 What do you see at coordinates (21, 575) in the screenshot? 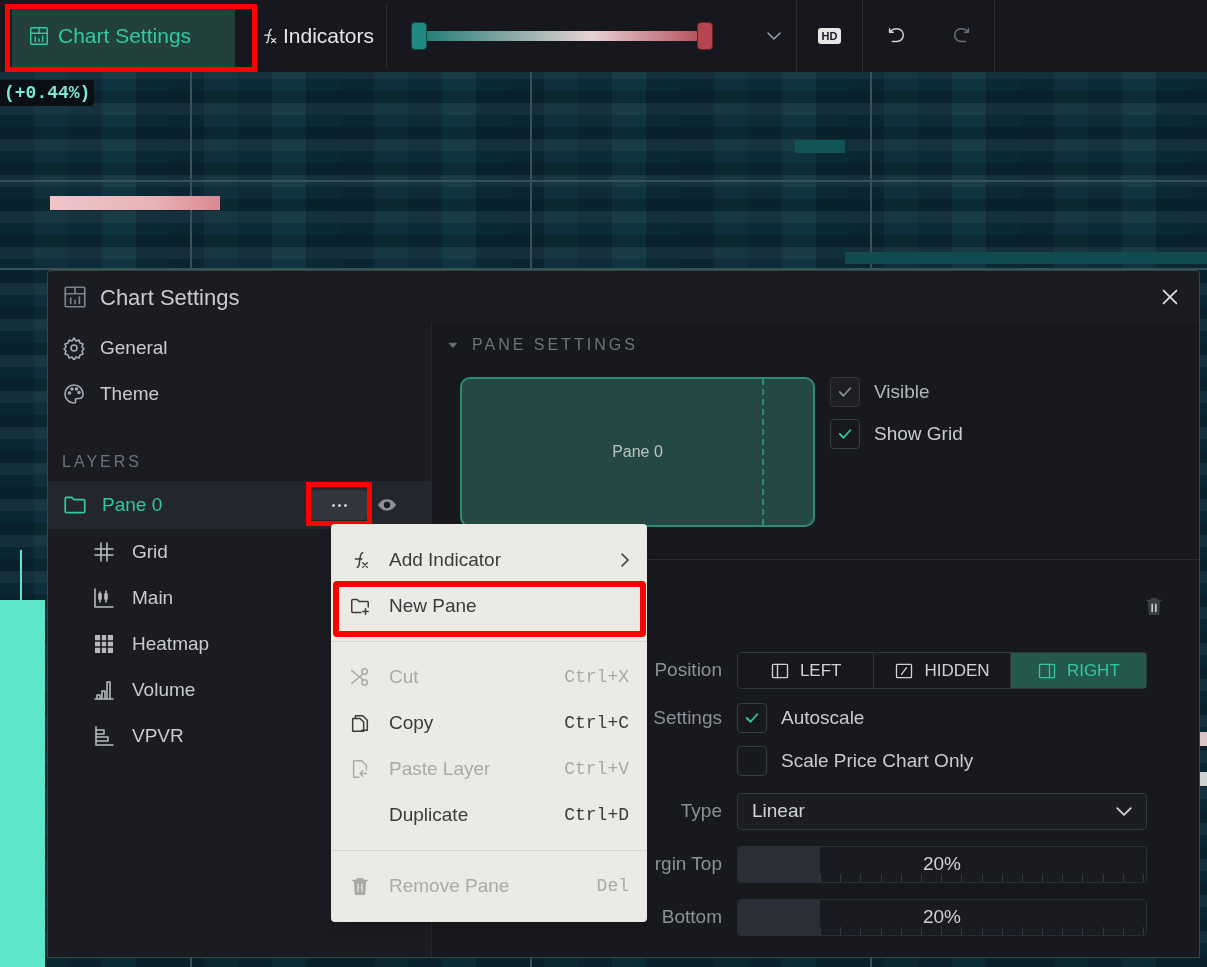
I see `candle-wick` at bounding box center [21, 575].